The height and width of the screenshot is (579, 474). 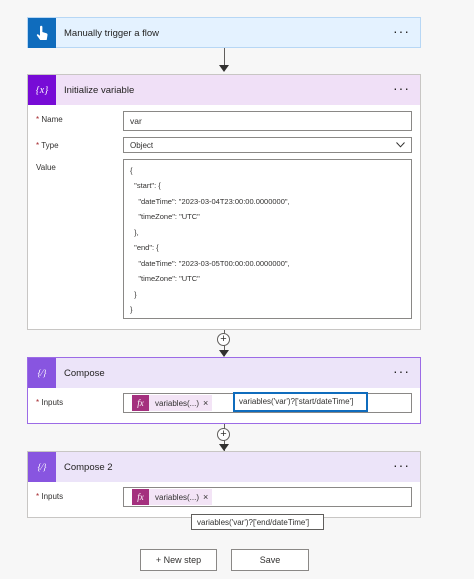 I want to click on value-line: {, so click(x=131, y=170).